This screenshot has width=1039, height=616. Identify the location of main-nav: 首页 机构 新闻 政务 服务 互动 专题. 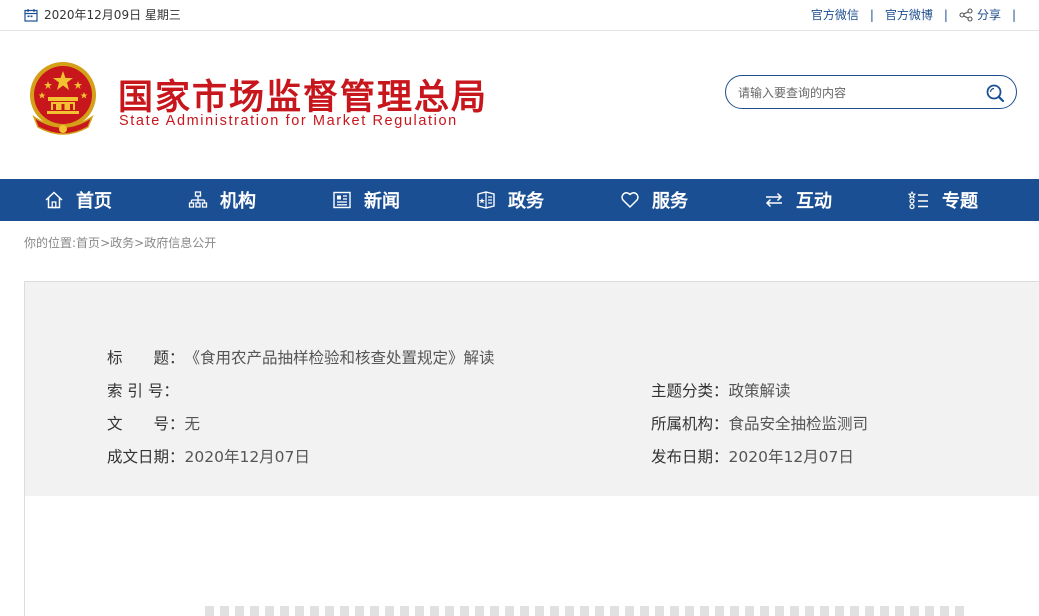
(519, 200).